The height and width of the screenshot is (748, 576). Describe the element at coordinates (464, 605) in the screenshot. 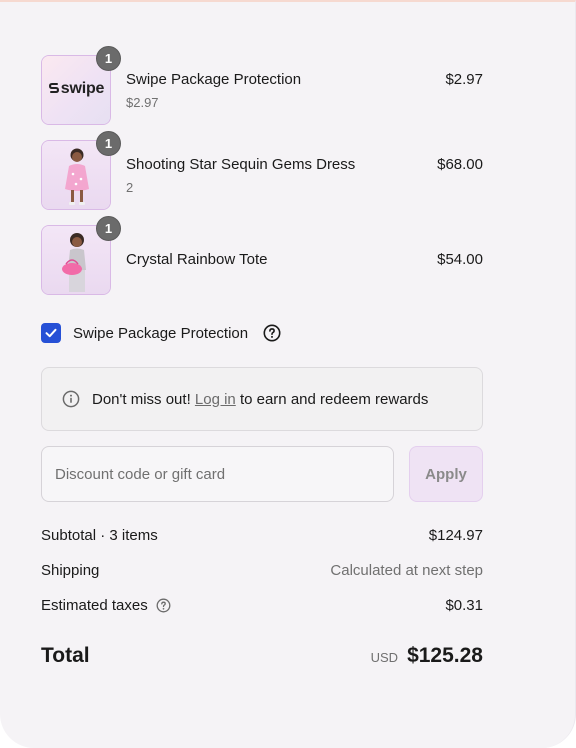

I see `taxes-value: $0.31` at that location.